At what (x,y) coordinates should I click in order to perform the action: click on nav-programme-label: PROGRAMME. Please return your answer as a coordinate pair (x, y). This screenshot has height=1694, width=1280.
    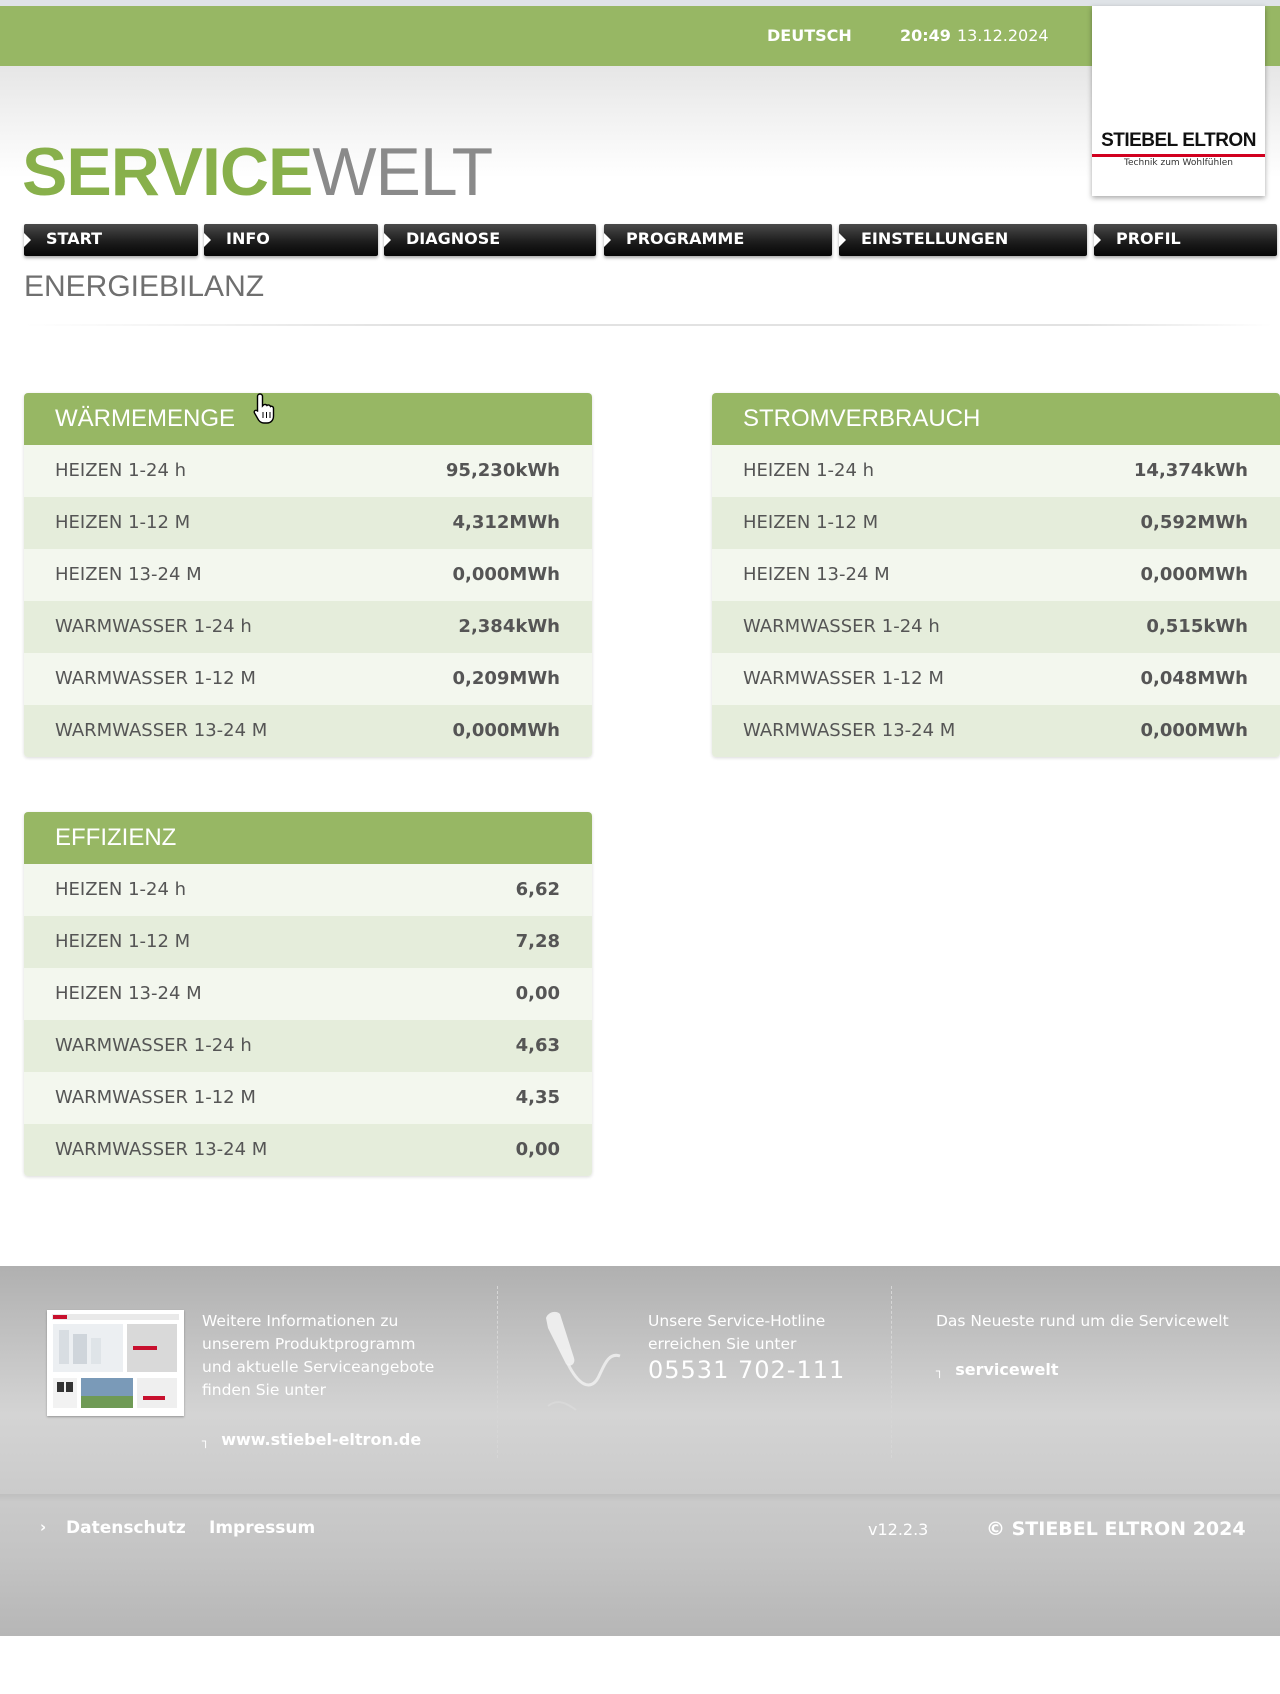
    Looking at the image, I should click on (685, 238).